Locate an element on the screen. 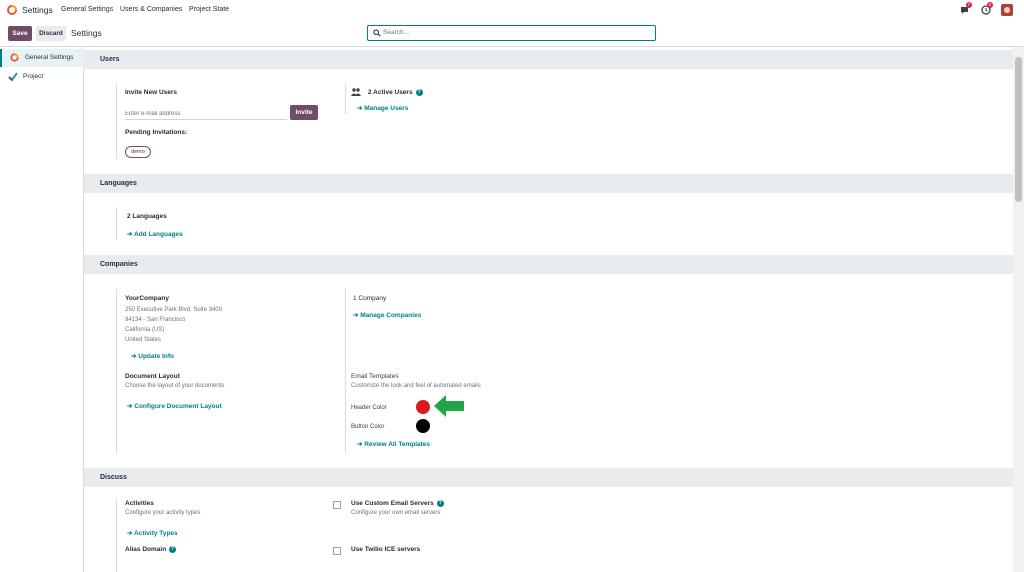 This screenshot has width=1024, height=572. sidebar-item-project: Project is located at coordinates (41, 77).